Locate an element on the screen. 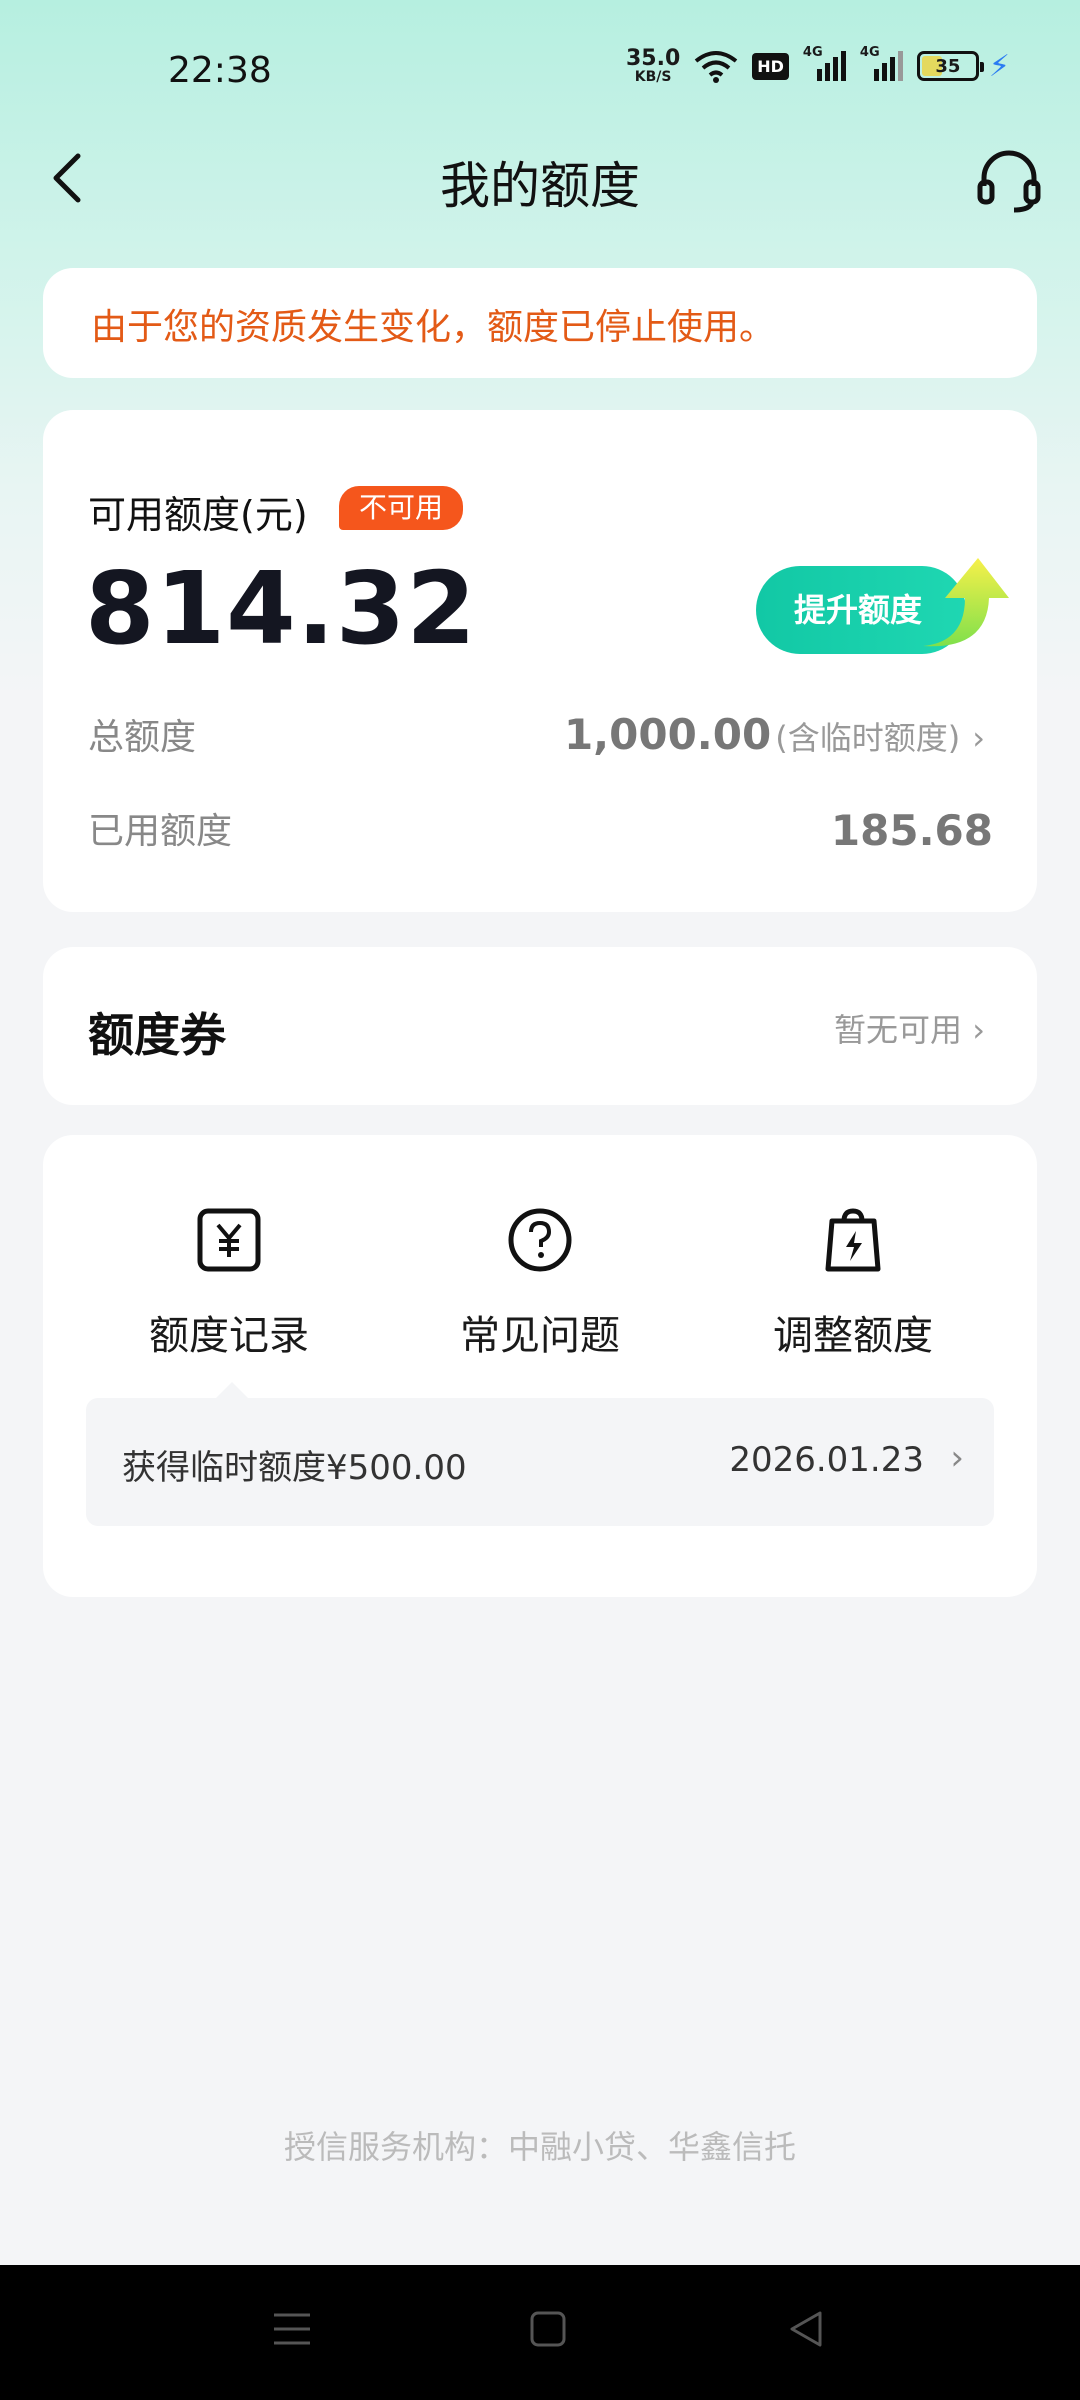 Image resolution: width=1080 pixels, height=2400 pixels. status-badge: 不可用 is located at coordinates (401, 508).